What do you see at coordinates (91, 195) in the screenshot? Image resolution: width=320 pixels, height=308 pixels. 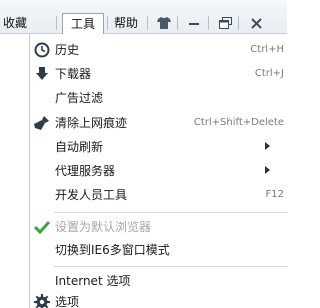 I see `menu-item-label: 开发人员工具` at bounding box center [91, 195].